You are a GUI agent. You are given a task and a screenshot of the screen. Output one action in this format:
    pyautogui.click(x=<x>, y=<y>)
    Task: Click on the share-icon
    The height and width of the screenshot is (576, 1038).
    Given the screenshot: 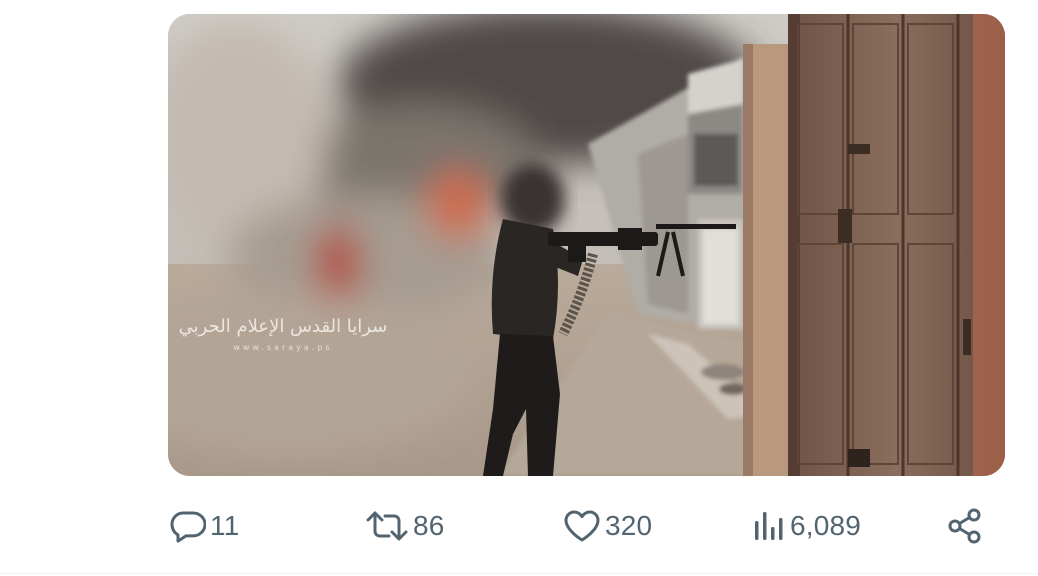 What is the action you would take?
    pyautogui.click(x=965, y=526)
    